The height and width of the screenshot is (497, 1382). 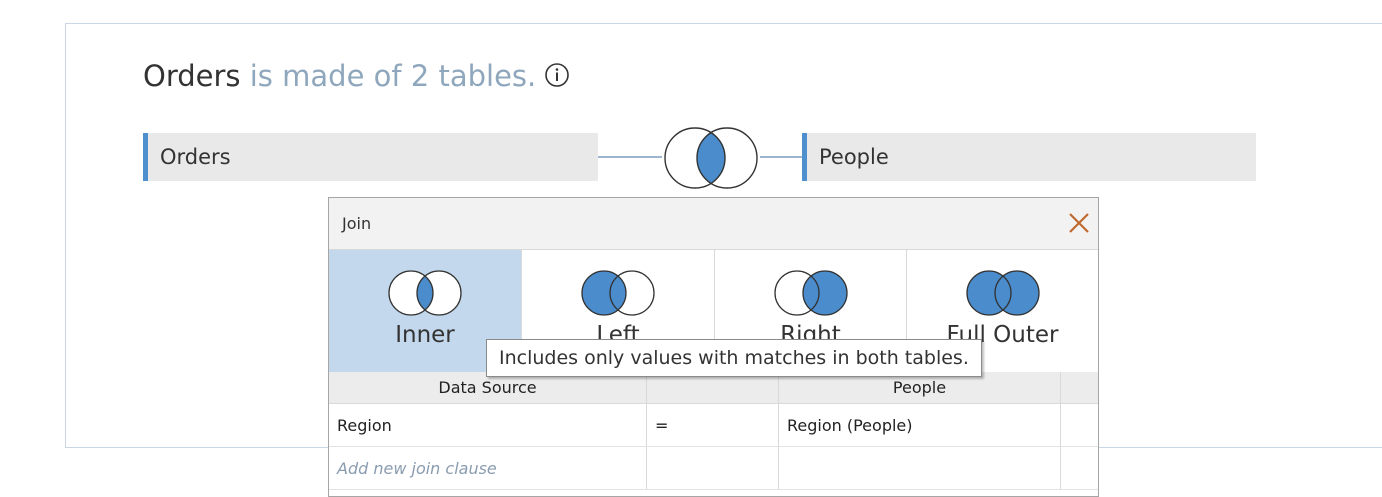 What do you see at coordinates (388, 76) in the screenshot?
I see `data-source-summary-text: is made of 2 tables.` at bounding box center [388, 76].